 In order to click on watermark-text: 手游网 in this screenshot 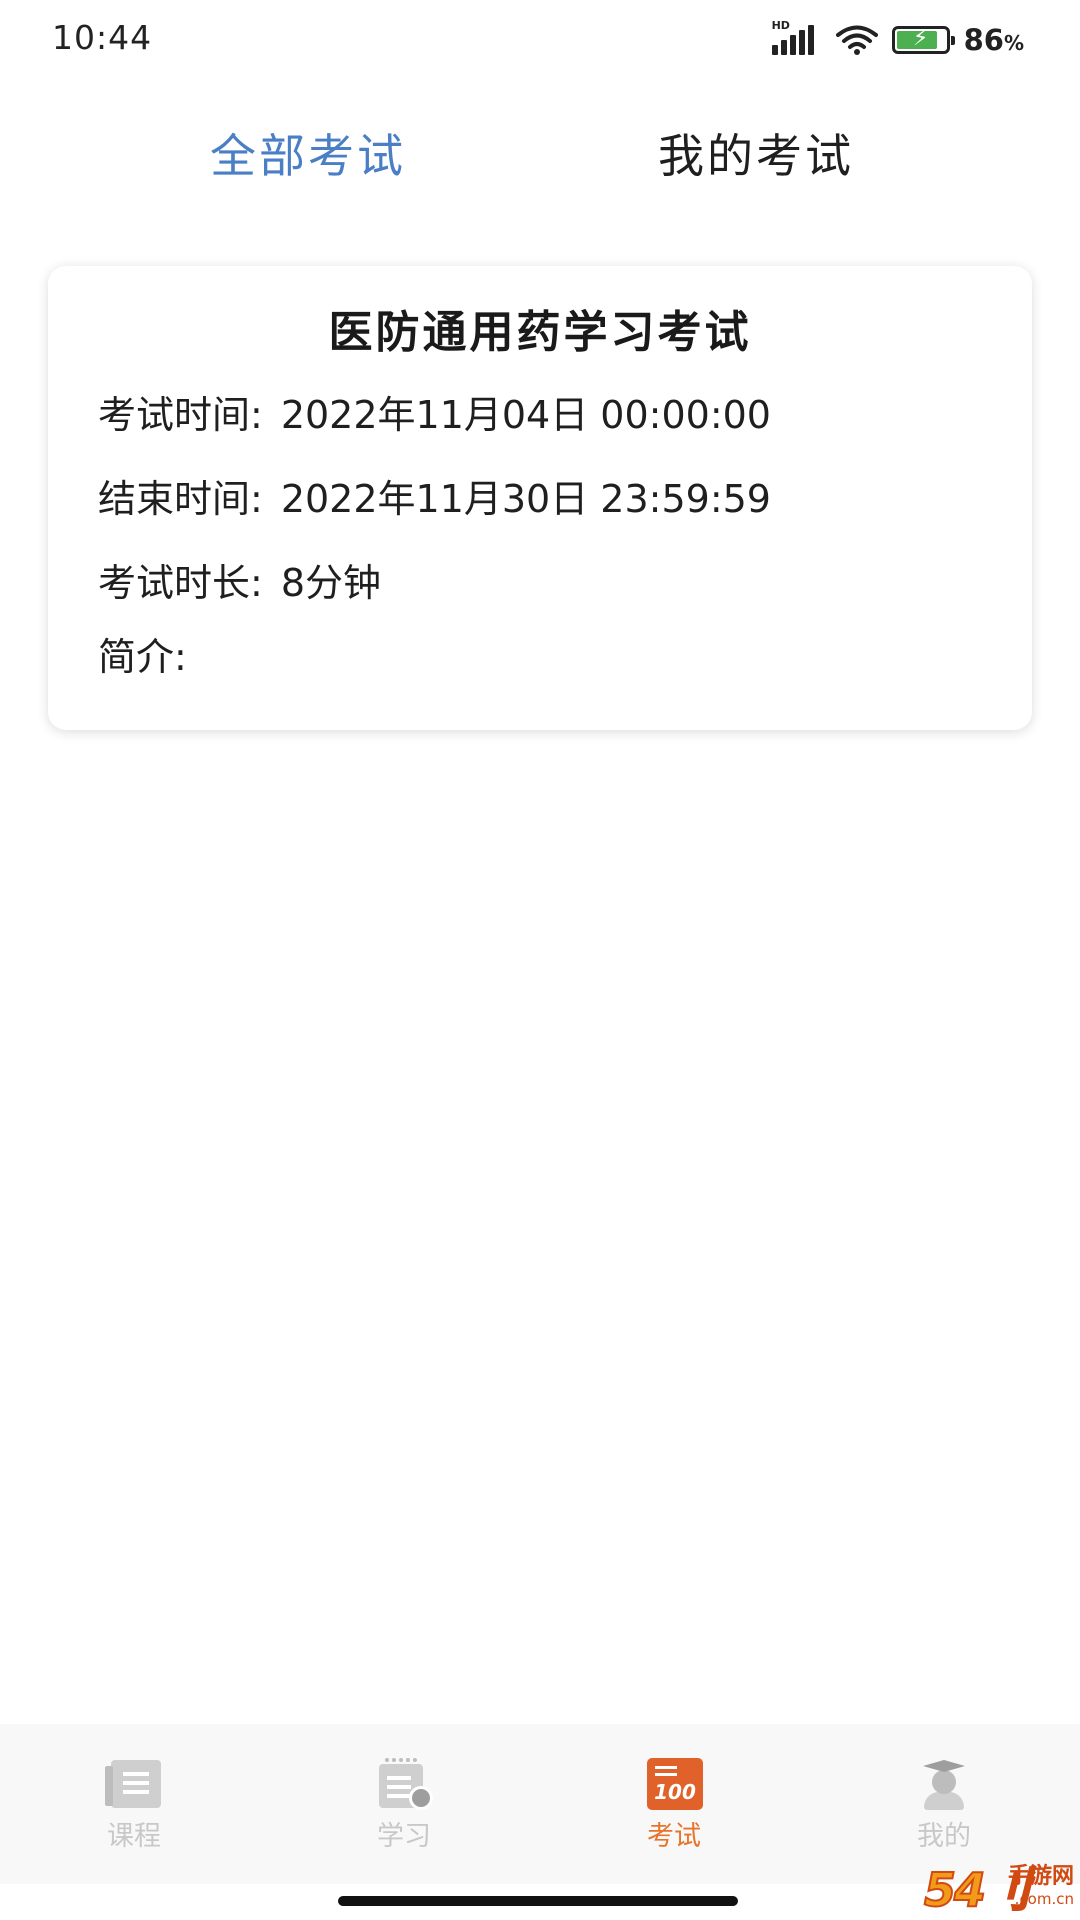, I will do `click(1040, 1876)`.